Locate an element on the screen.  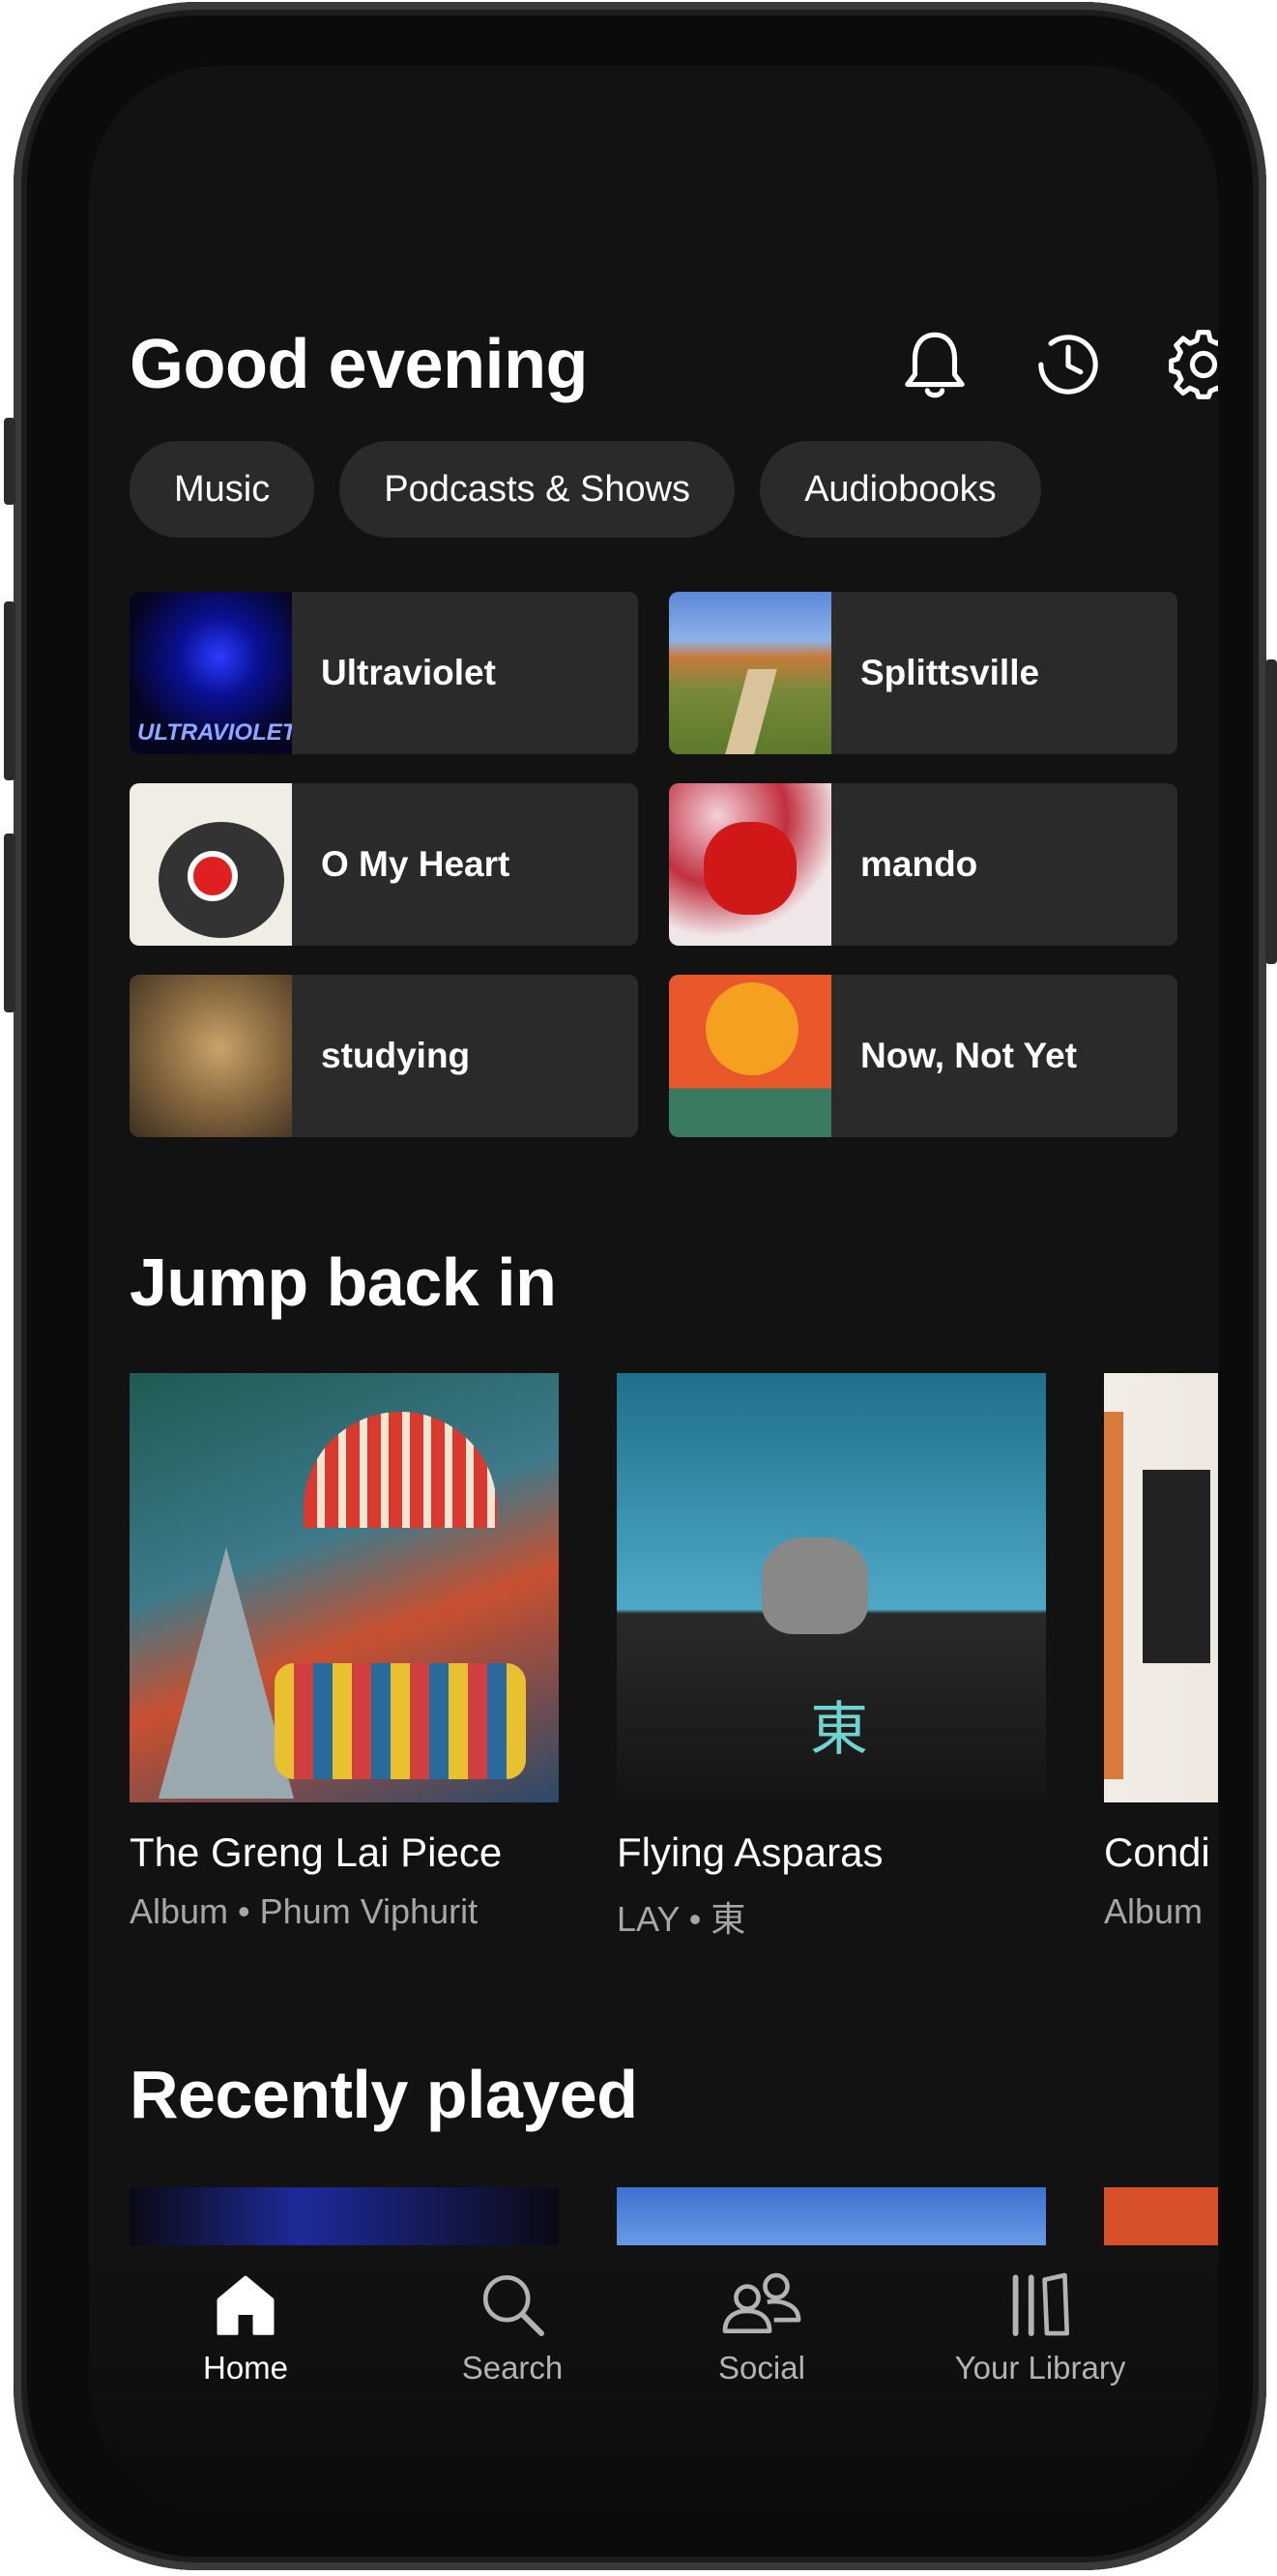
shortcut-ultraviolet: ULTRAVIOLET Ultraviolet is located at coordinates (384, 673).